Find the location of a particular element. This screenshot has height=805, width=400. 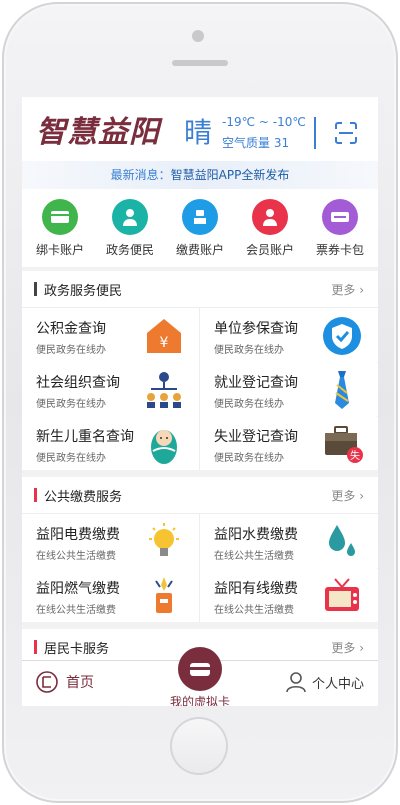

person-icon is located at coordinates (296, 682).